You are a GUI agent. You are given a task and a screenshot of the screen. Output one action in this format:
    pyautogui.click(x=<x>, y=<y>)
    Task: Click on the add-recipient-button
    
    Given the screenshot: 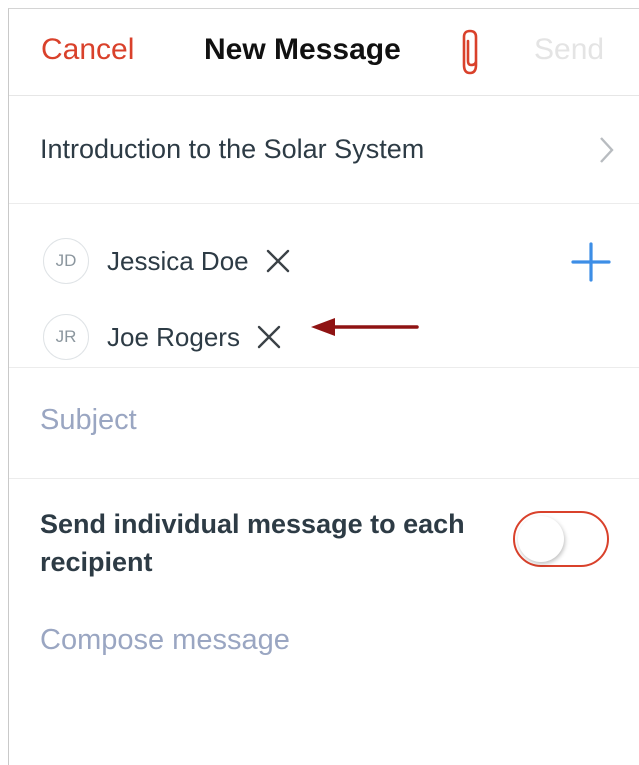 What is the action you would take?
    pyautogui.click(x=591, y=262)
    